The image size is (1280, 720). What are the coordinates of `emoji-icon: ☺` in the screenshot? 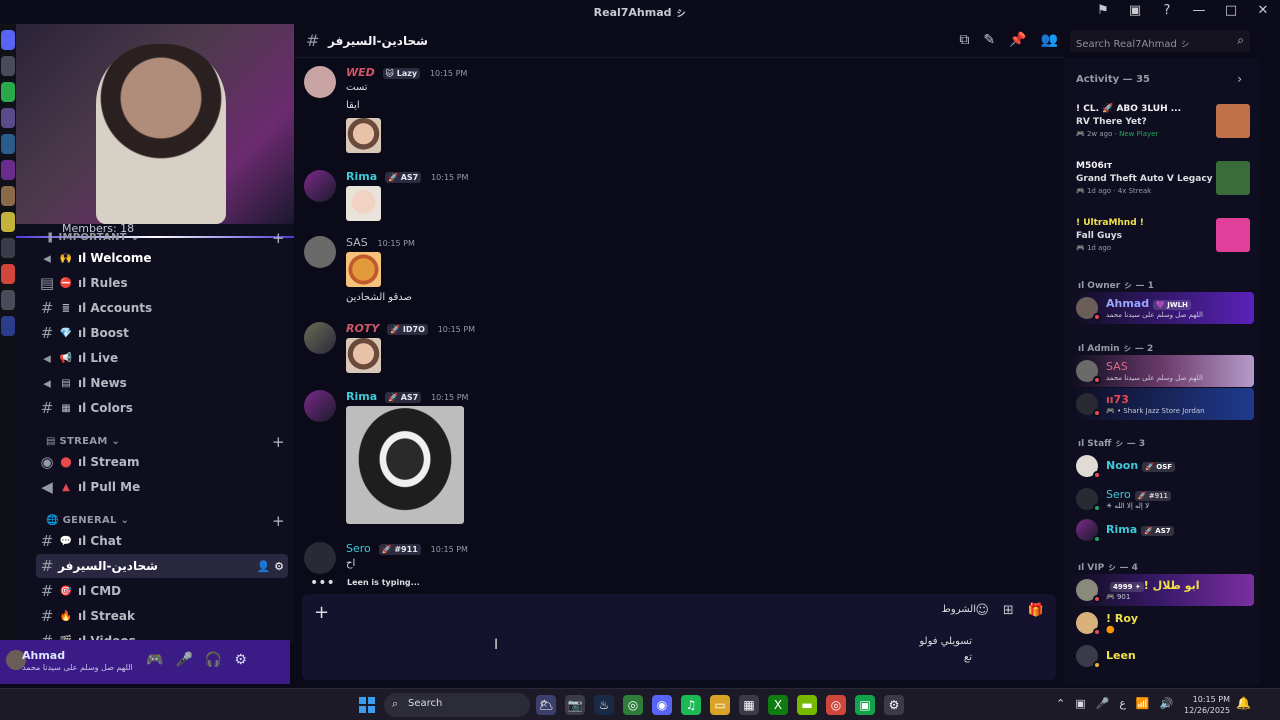 It's located at (982, 610).